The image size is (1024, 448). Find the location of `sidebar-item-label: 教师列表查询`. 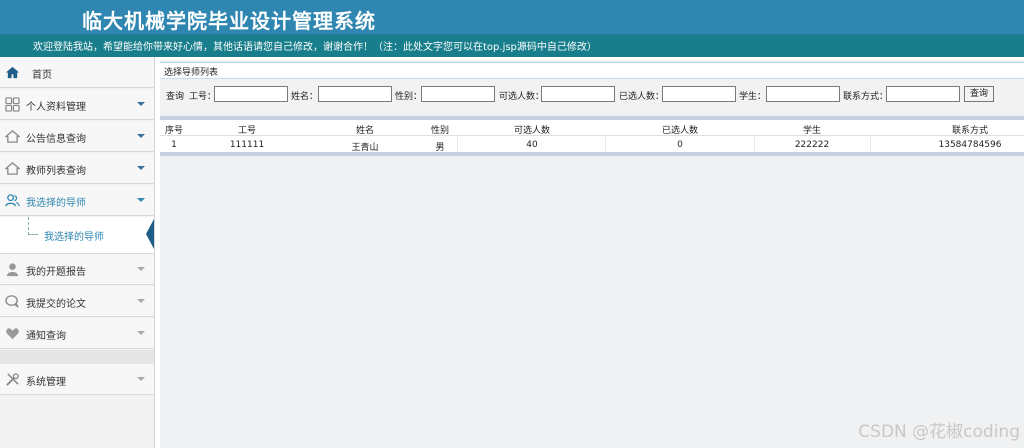

sidebar-item-label: 教师列表查询 is located at coordinates (56, 171).